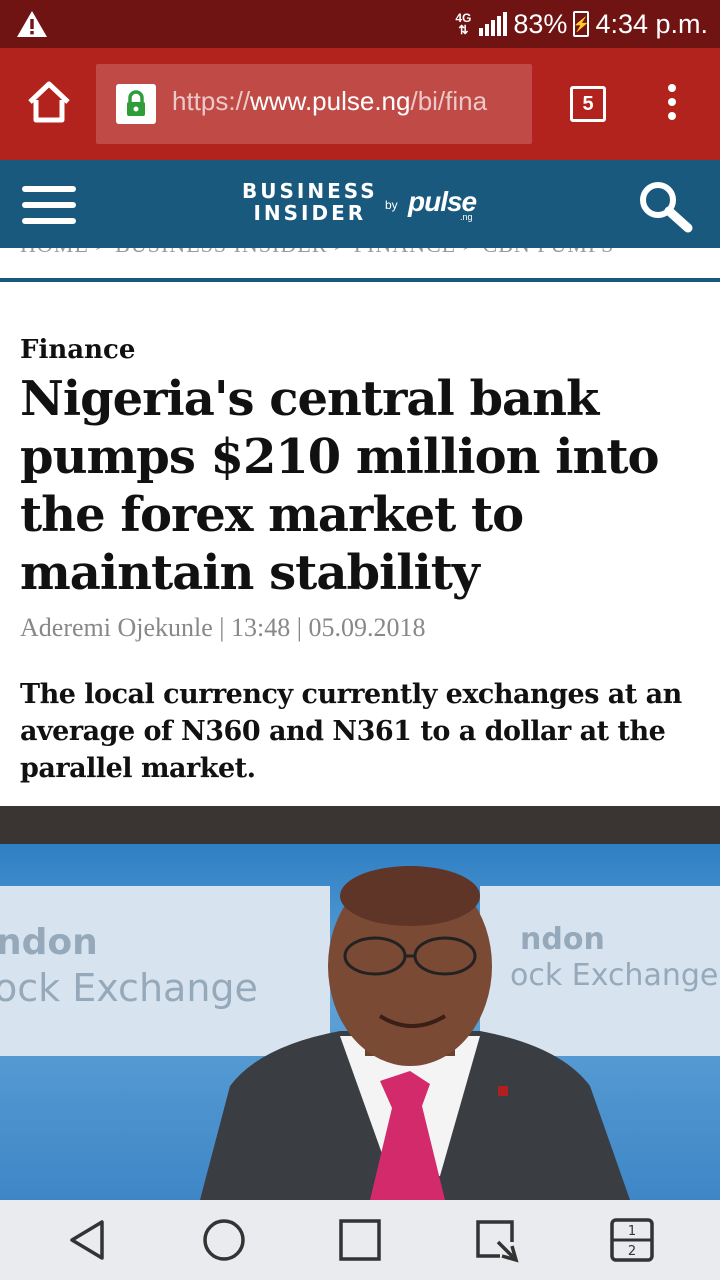 Image resolution: width=720 pixels, height=1280 pixels. Describe the element at coordinates (666, 206) in the screenshot. I see `search-icon` at that location.